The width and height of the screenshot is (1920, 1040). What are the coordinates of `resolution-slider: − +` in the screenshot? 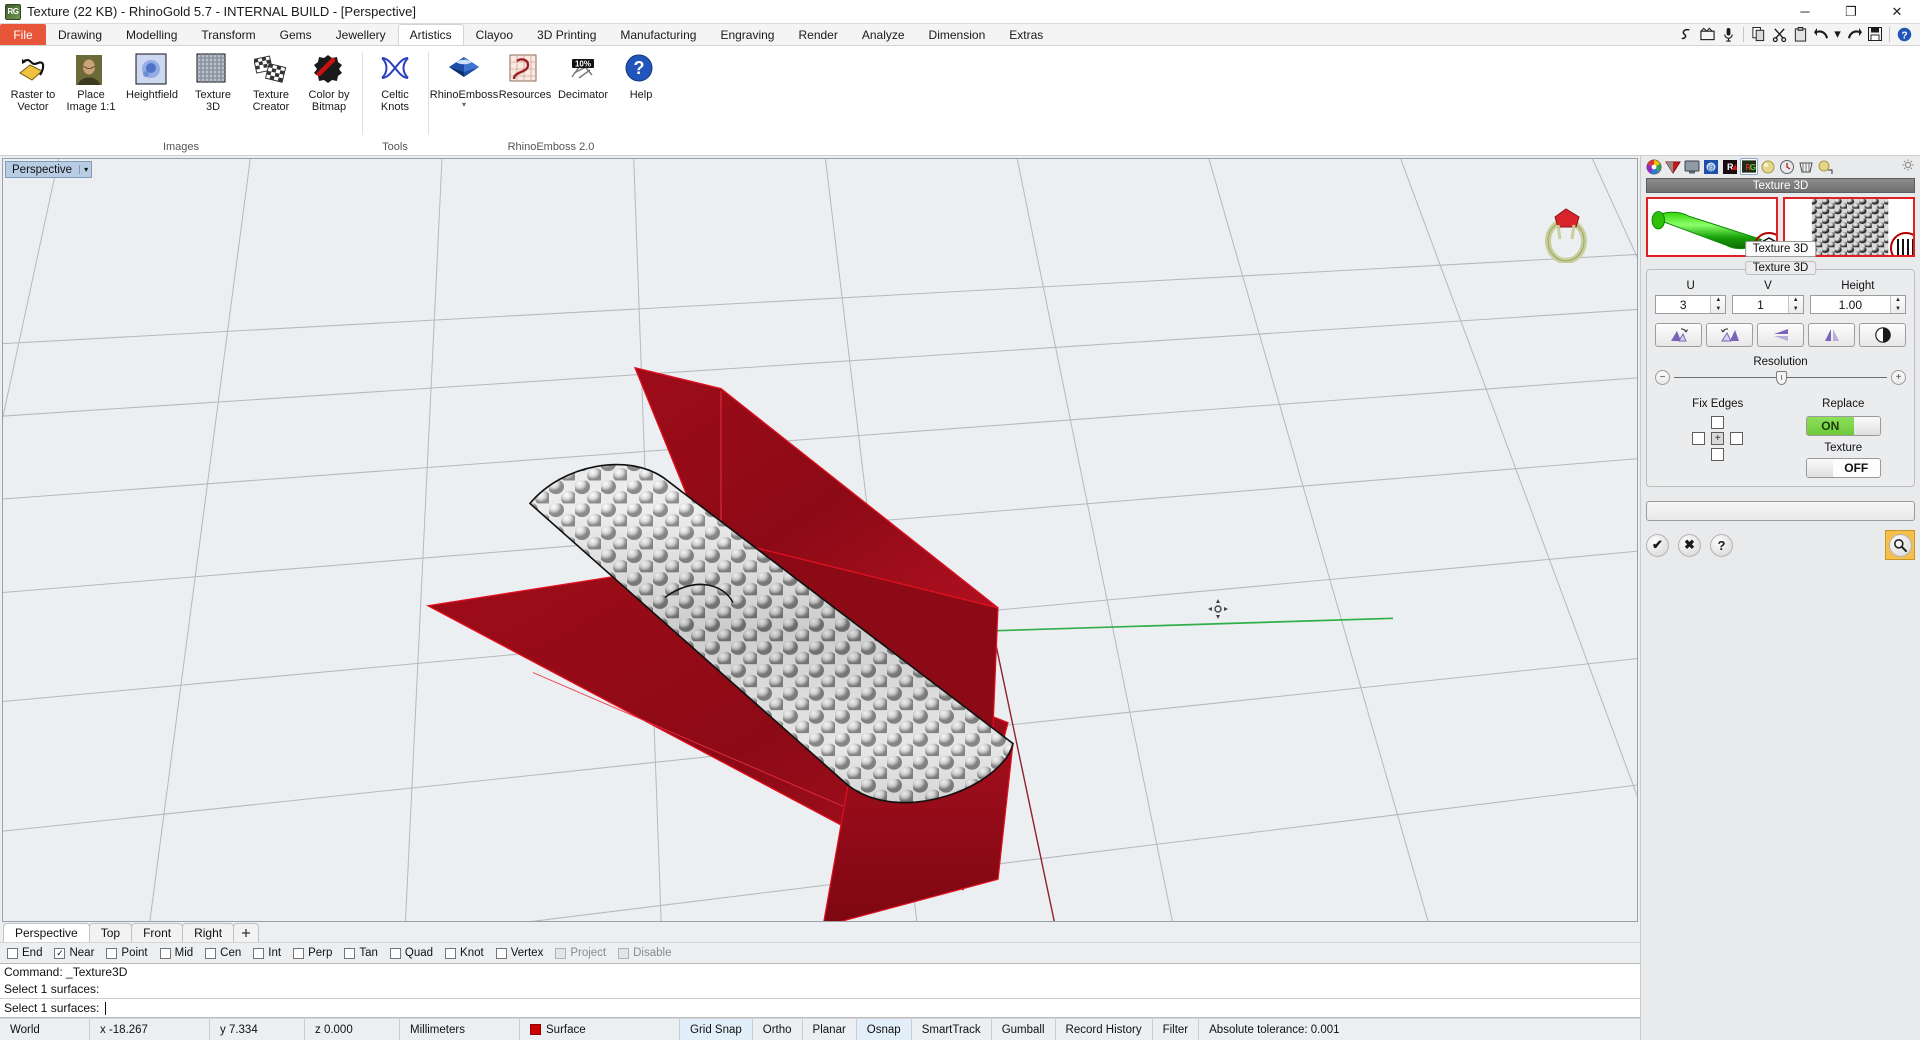 It's located at (1780, 377).